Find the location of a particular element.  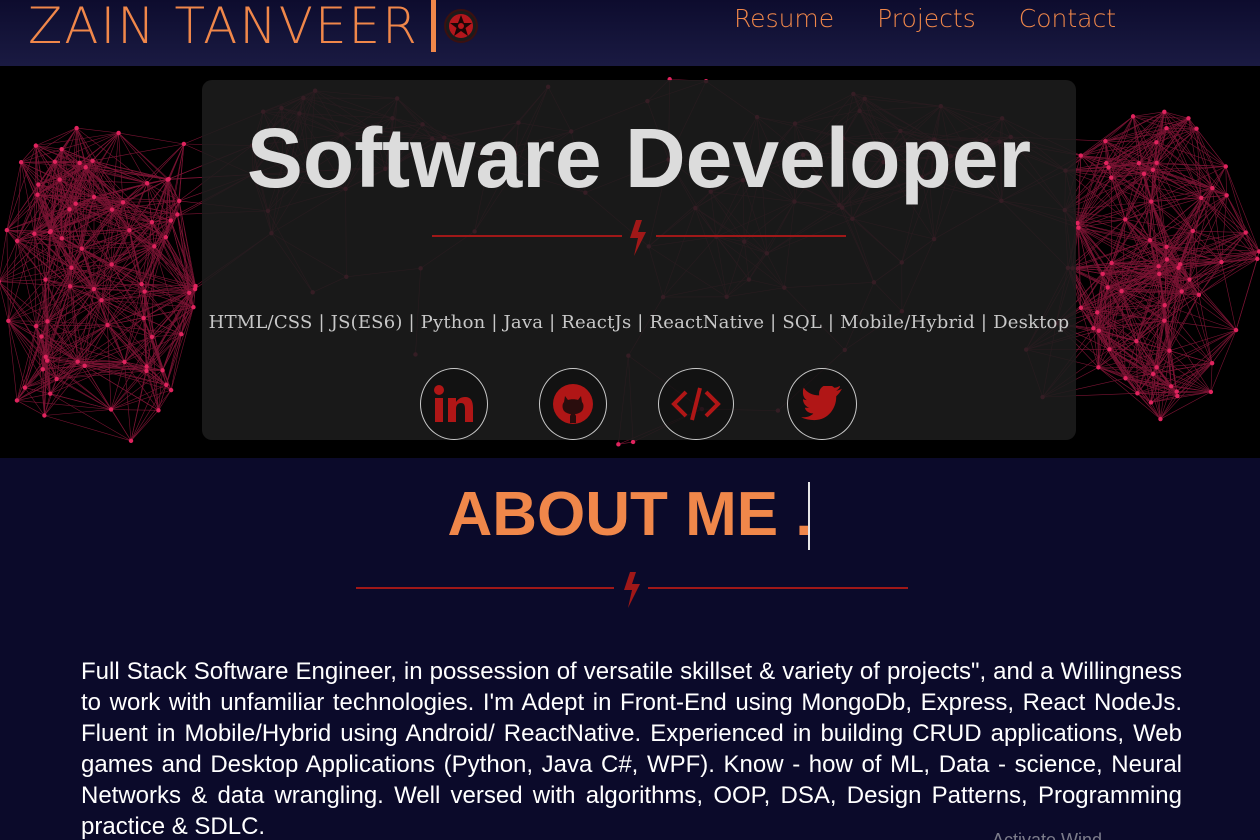

hero-divider is located at coordinates (639, 238).